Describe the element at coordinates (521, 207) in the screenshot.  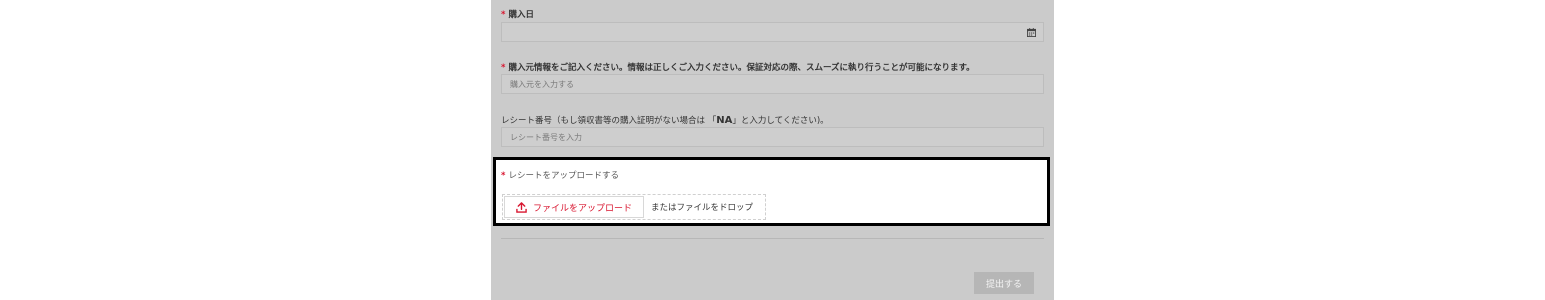
I see `upload-icon` at that location.